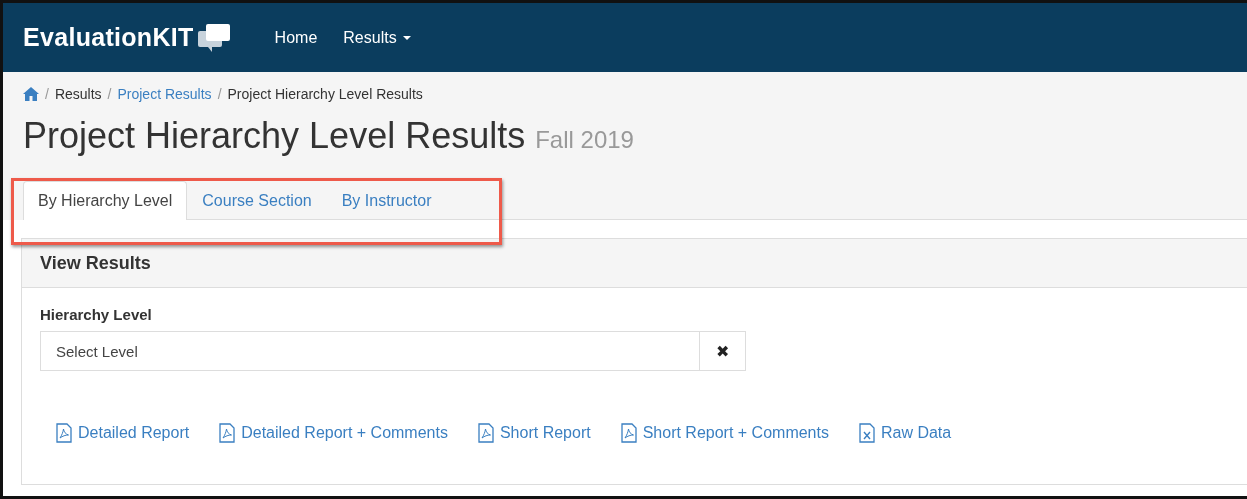 This screenshot has width=1247, height=499. Describe the element at coordinates (325, 94) in the screenshot. I see `breadcrumb-item: Project Hierarchy Level Results` at that location.